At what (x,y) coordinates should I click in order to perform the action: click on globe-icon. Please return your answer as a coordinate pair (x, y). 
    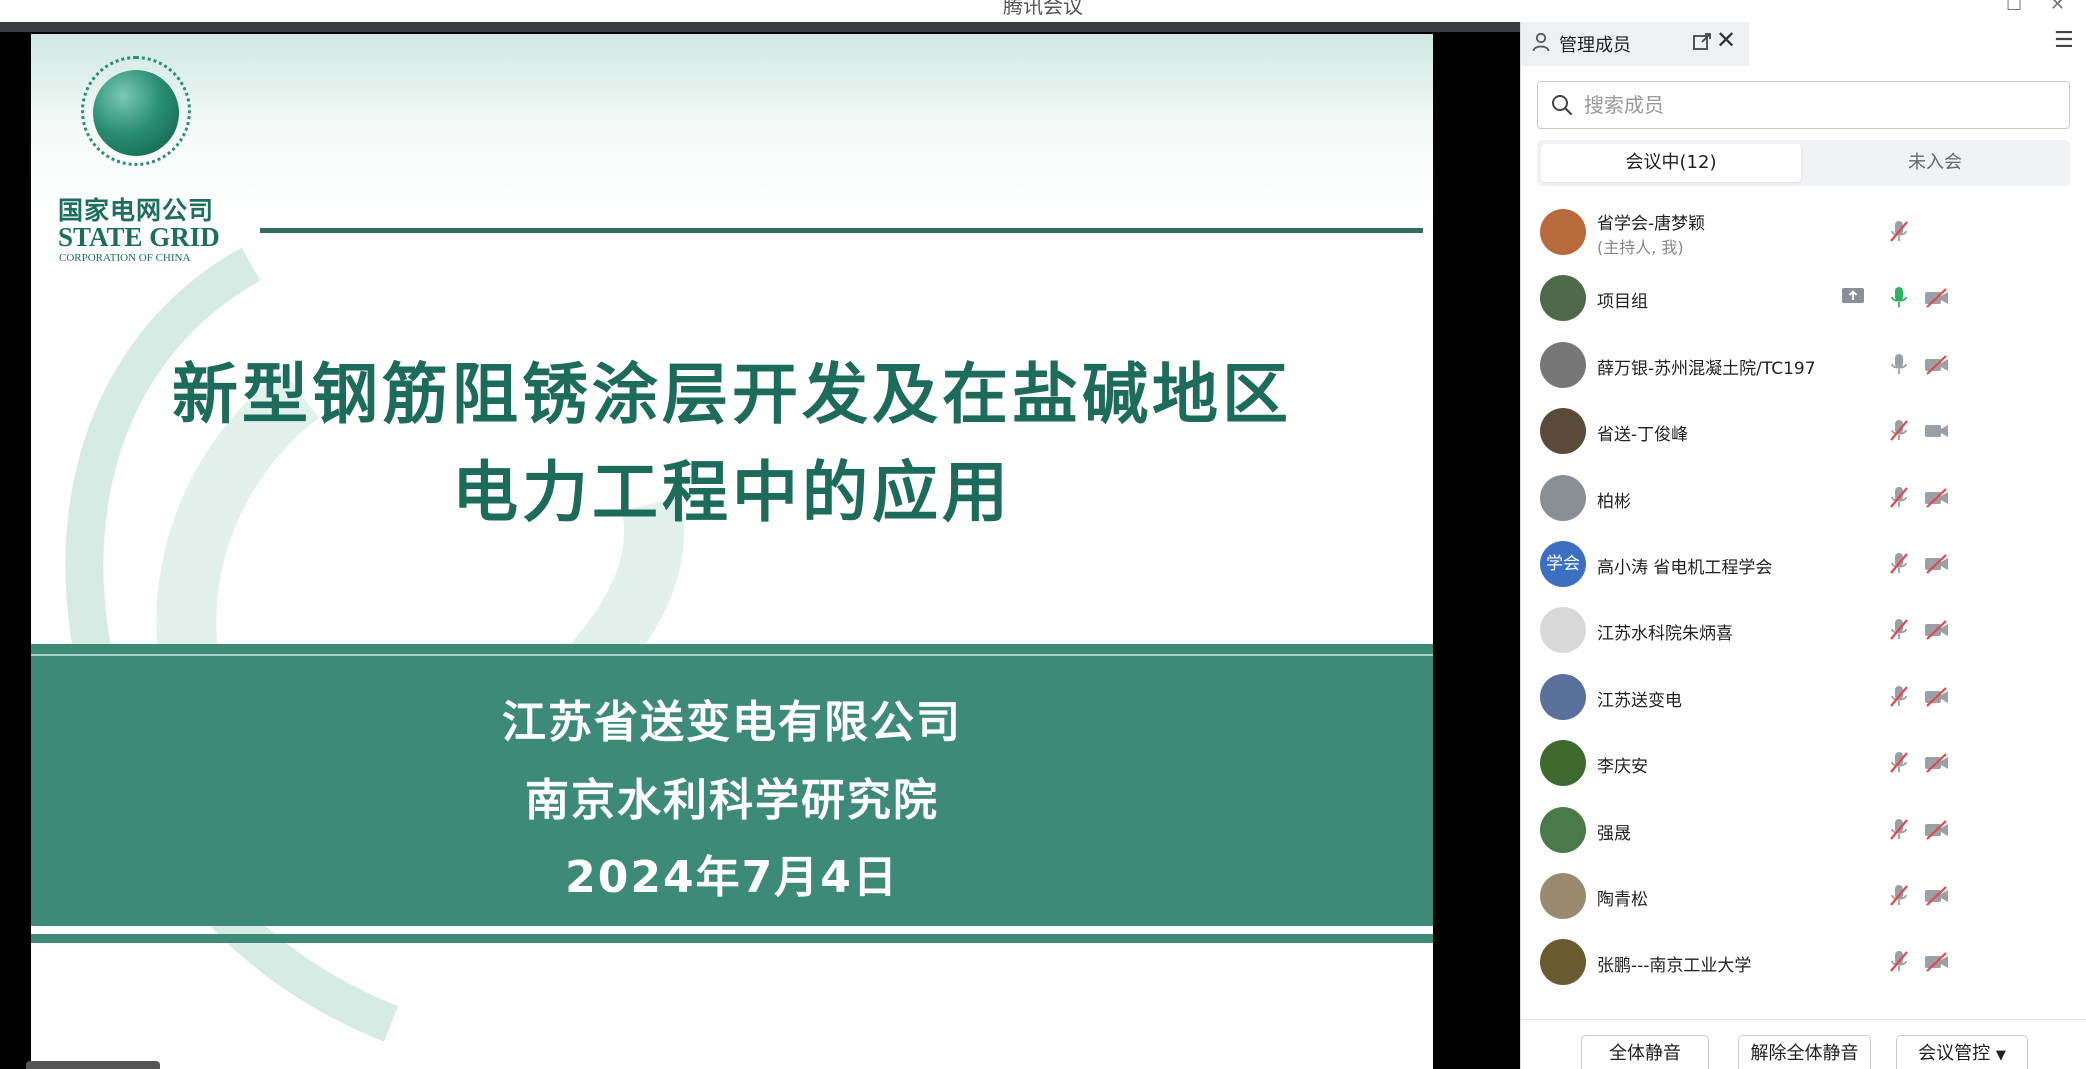
    Looking at the image, I should click on (136, 113).